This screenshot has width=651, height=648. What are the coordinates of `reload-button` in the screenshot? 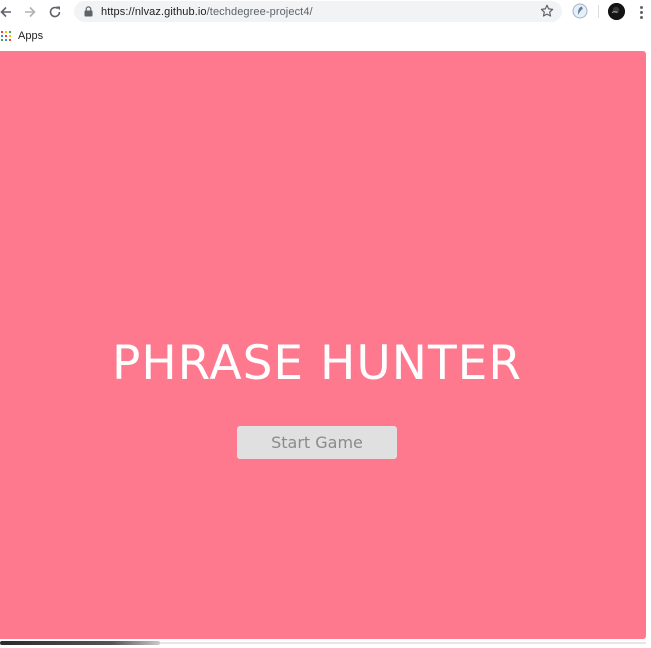 It's located at (55, 12).